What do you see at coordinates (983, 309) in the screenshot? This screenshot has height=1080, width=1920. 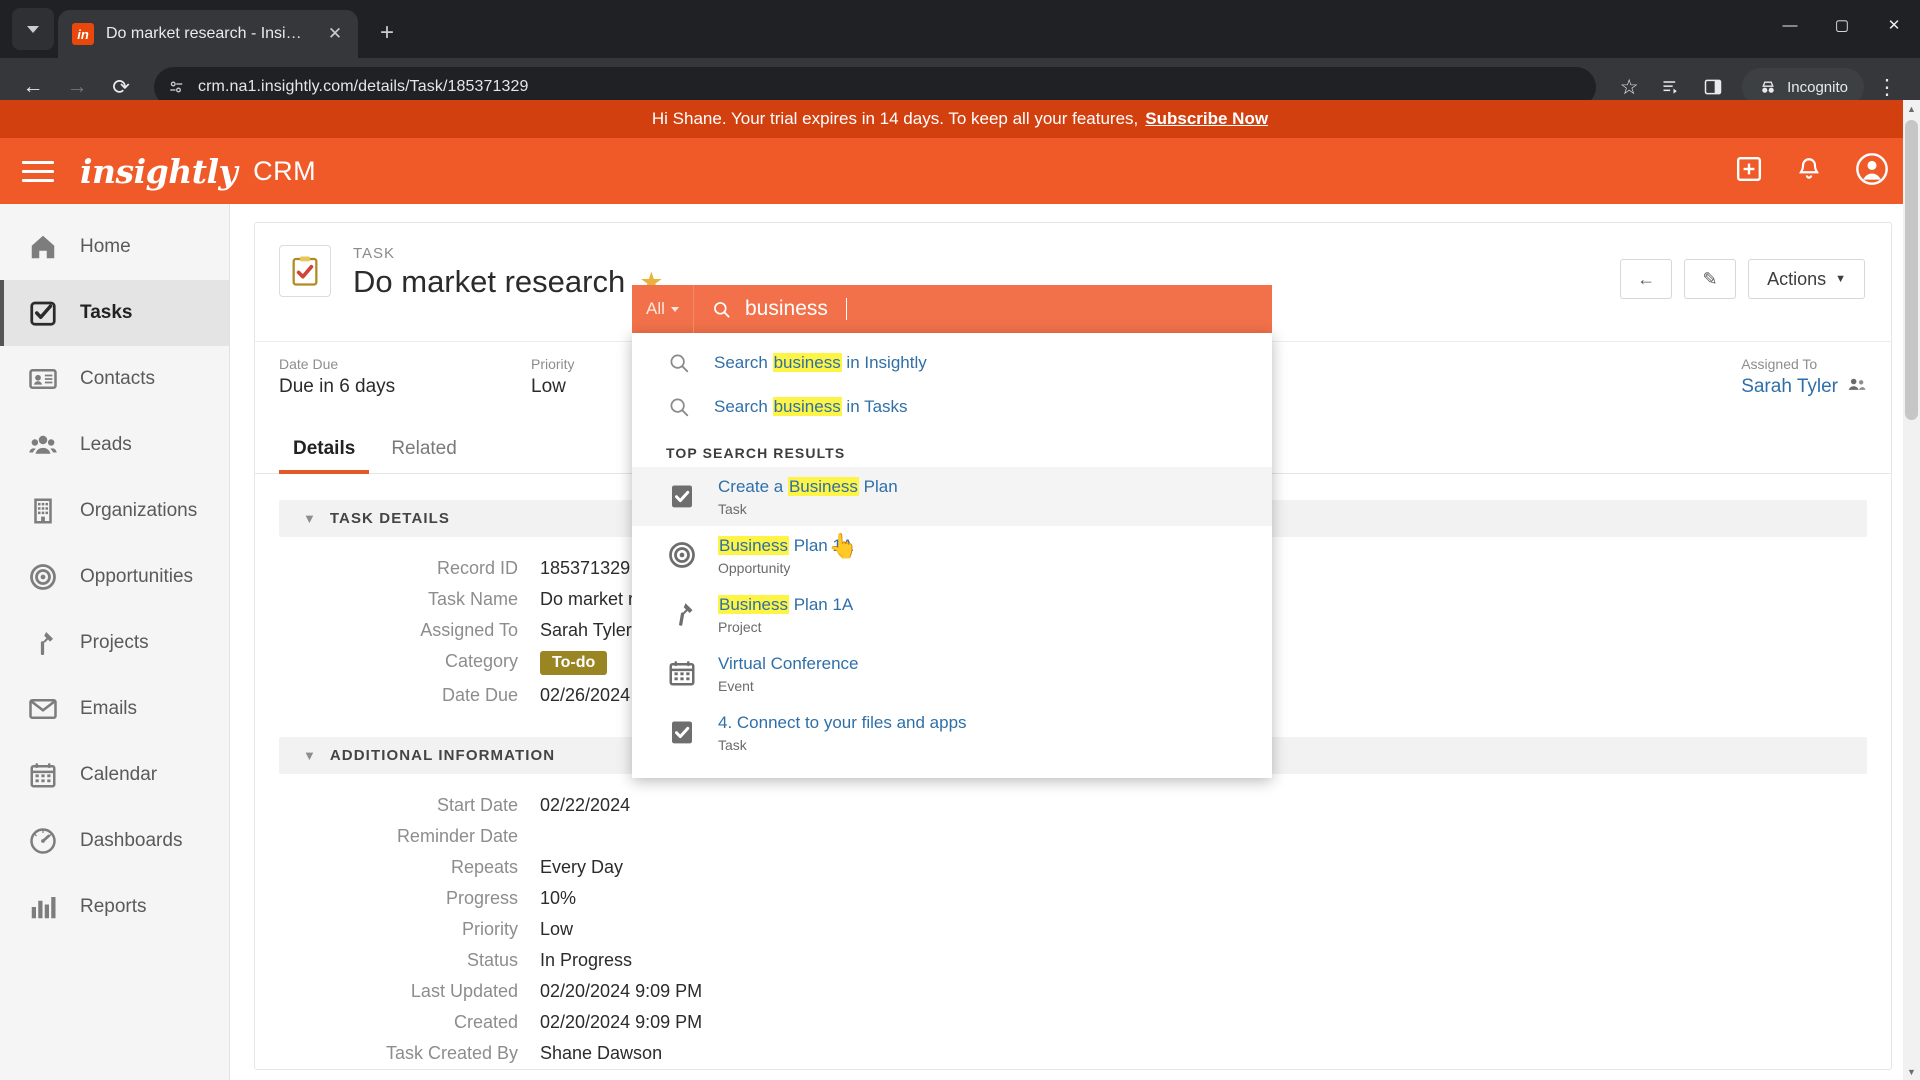 I see `search-input: business` at bounding box center [983, 309].